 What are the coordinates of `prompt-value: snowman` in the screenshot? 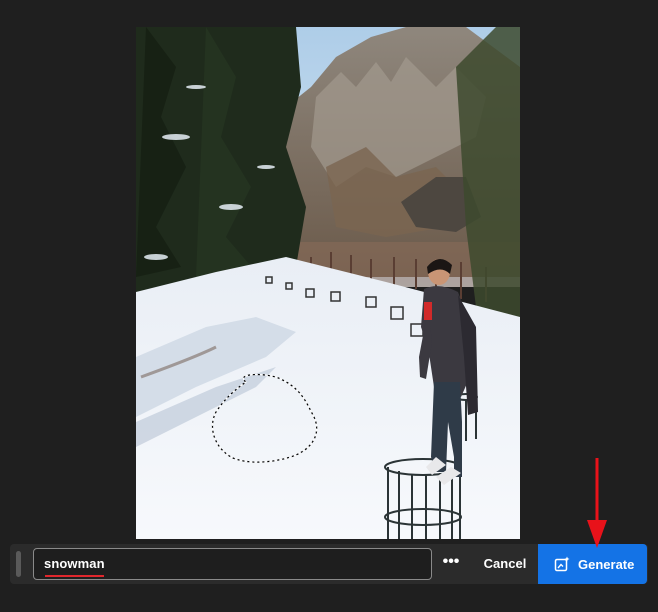 It's located at (74, 563).